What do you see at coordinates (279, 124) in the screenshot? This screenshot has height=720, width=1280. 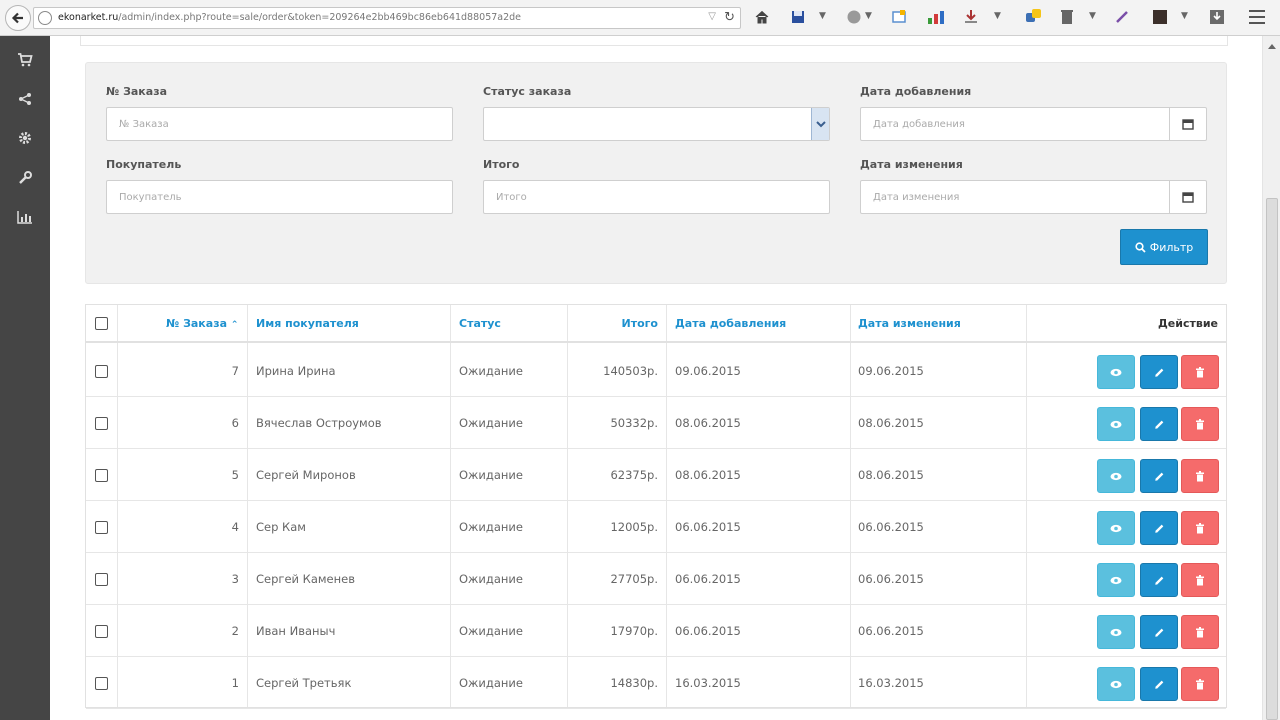 I see `order-id-input` at bounding box center [279, 124].